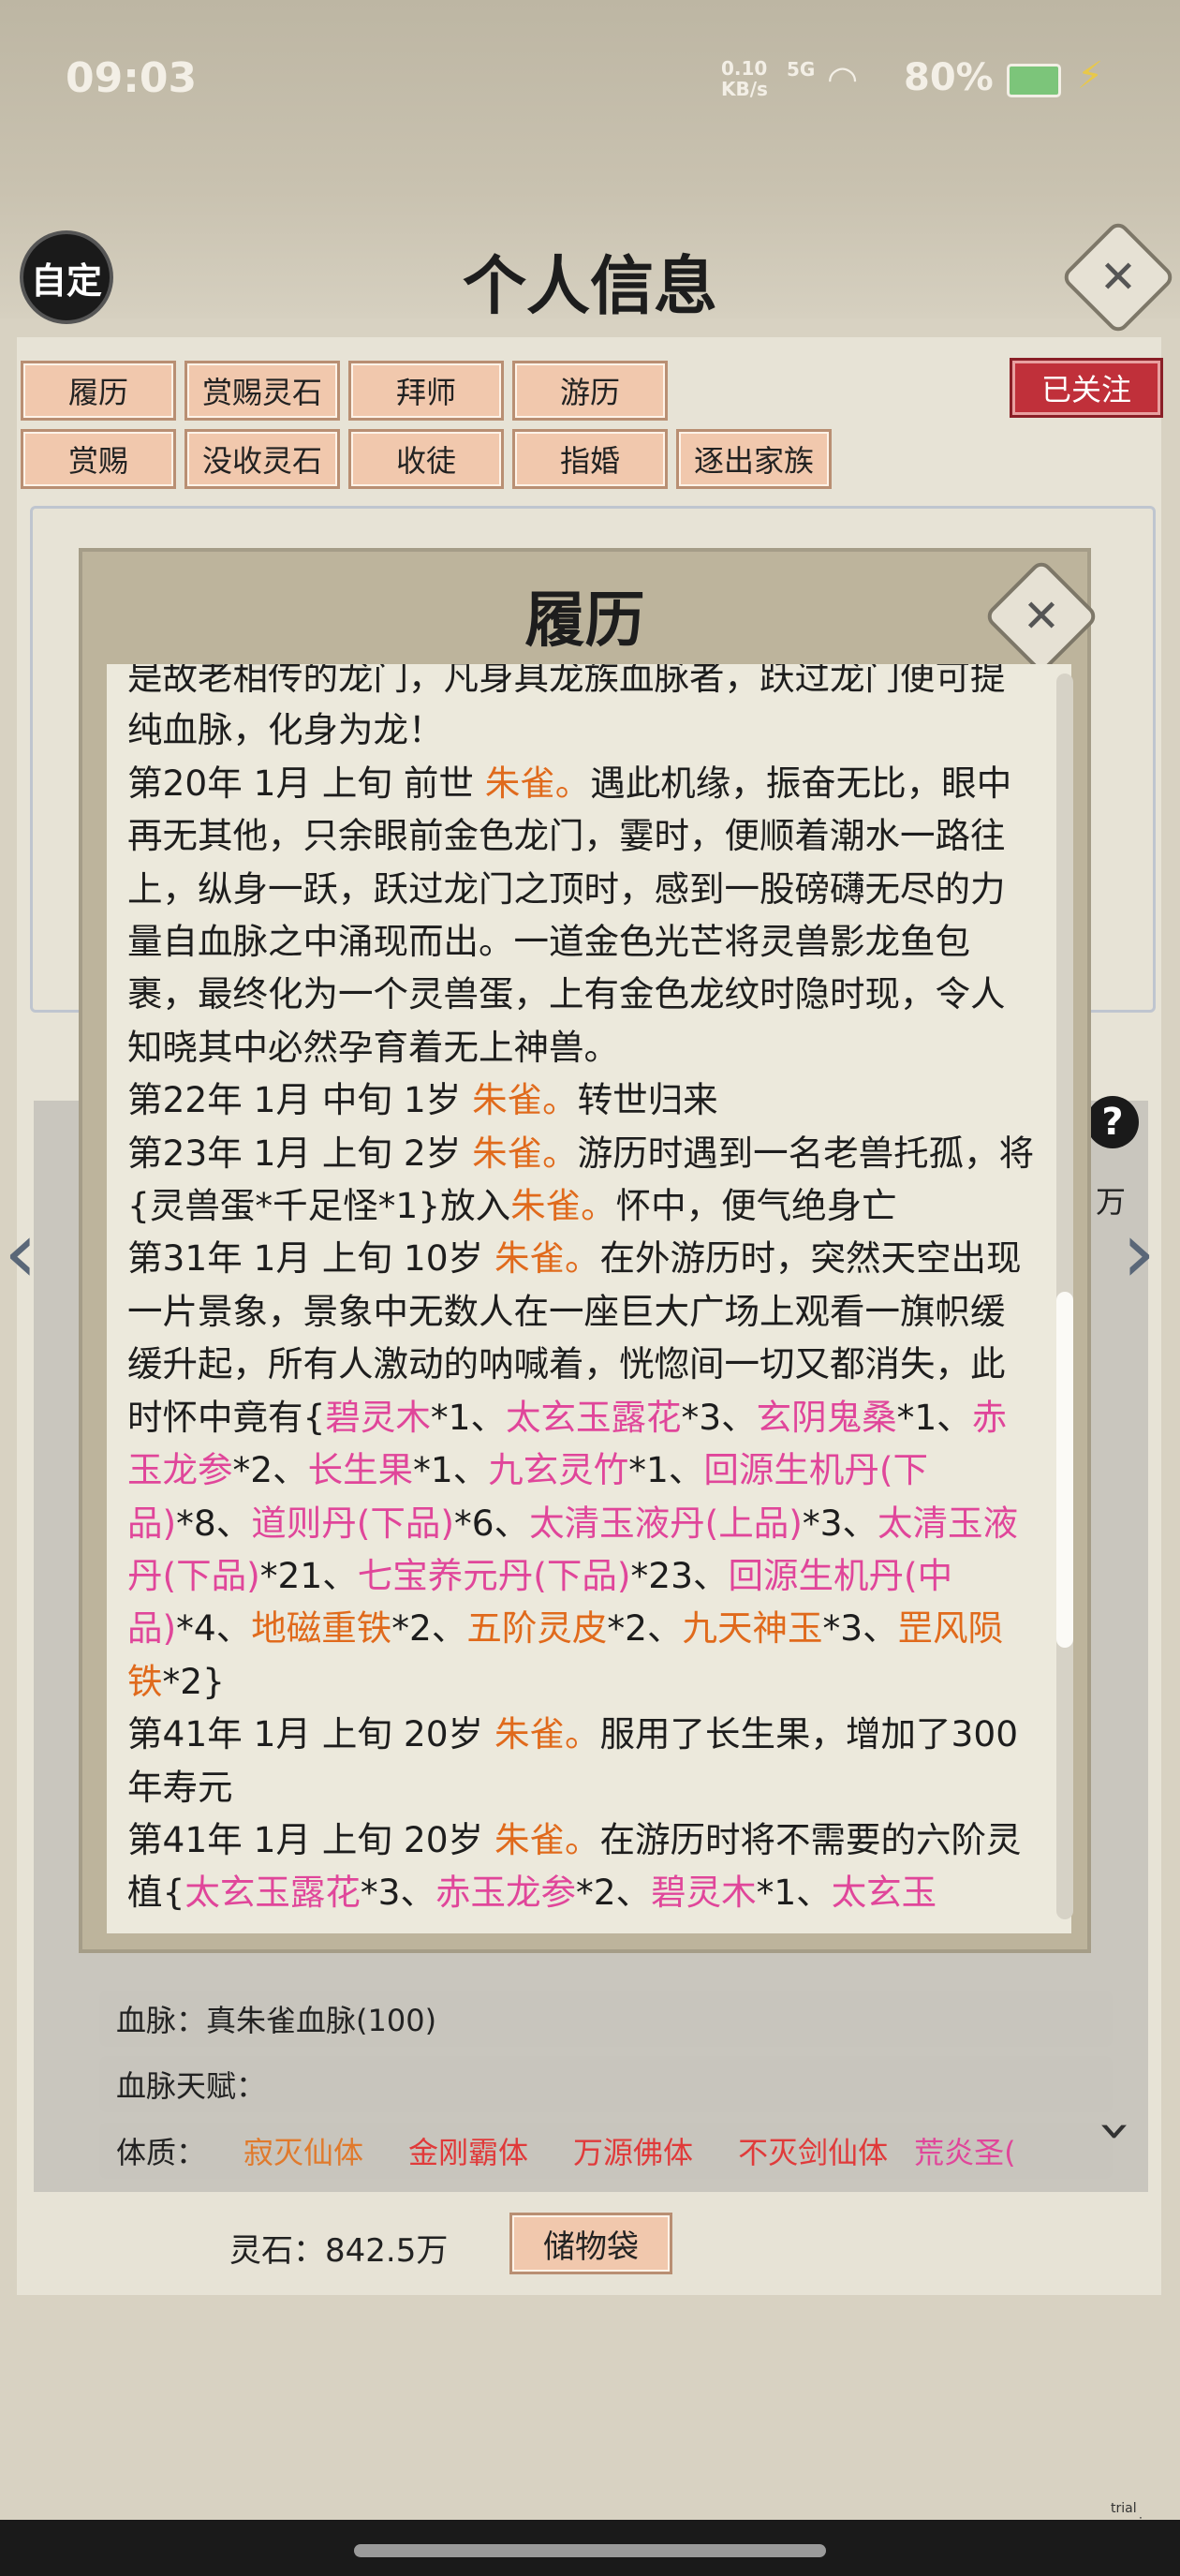  What do you see at coordinates (300, 1100) in the screenshot?
I see `entry-text: 第22年 1月 中旬 1岁` at bounding box center [300, 1100].